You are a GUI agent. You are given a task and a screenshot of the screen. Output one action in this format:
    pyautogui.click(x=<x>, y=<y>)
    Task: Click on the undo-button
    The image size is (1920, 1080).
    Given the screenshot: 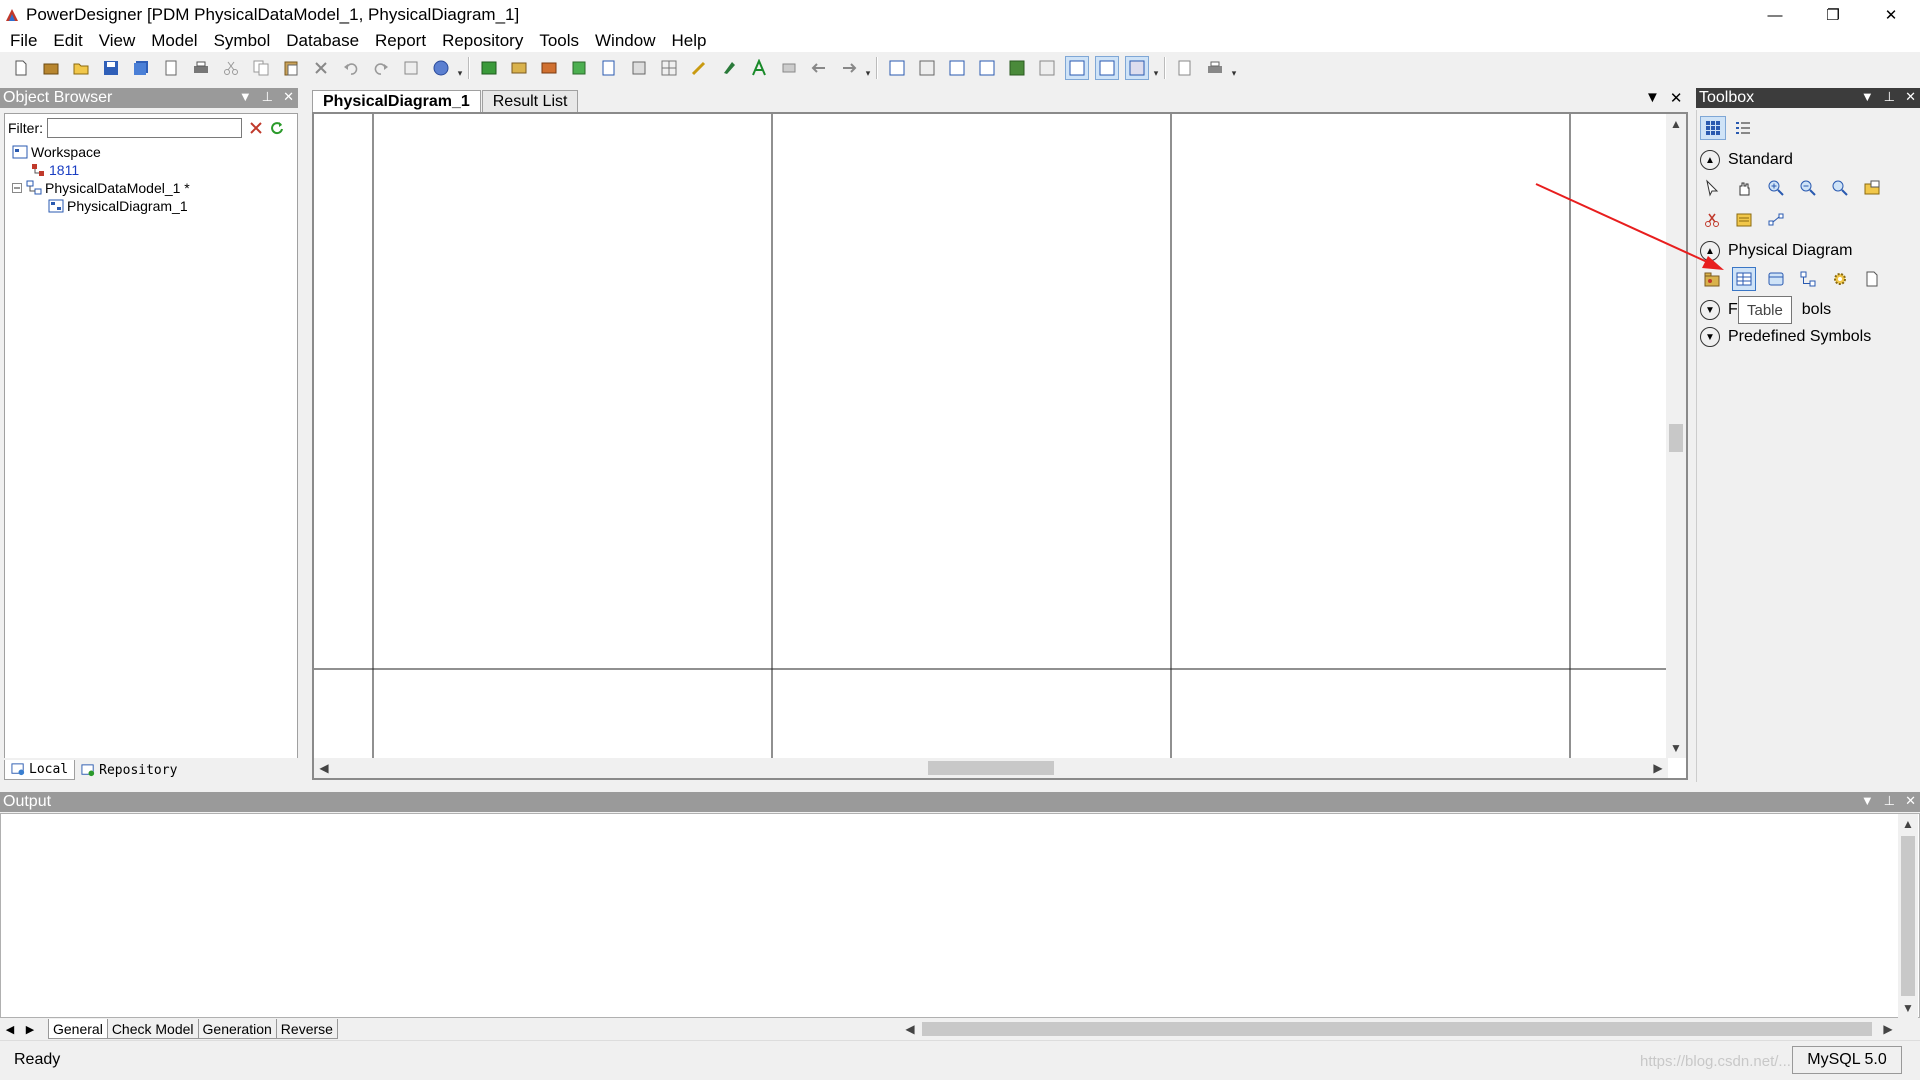 What is the action you would take?
    pyautogui.click(x=351, y=68)
    